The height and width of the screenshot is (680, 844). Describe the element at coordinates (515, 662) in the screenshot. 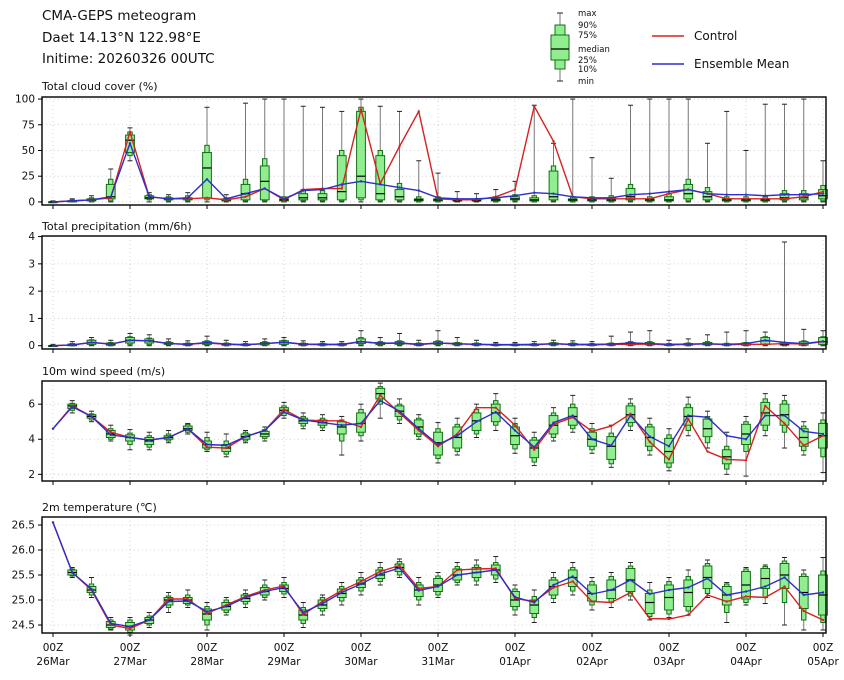

I see `x-axis-label-day: 01Apr` at that location.